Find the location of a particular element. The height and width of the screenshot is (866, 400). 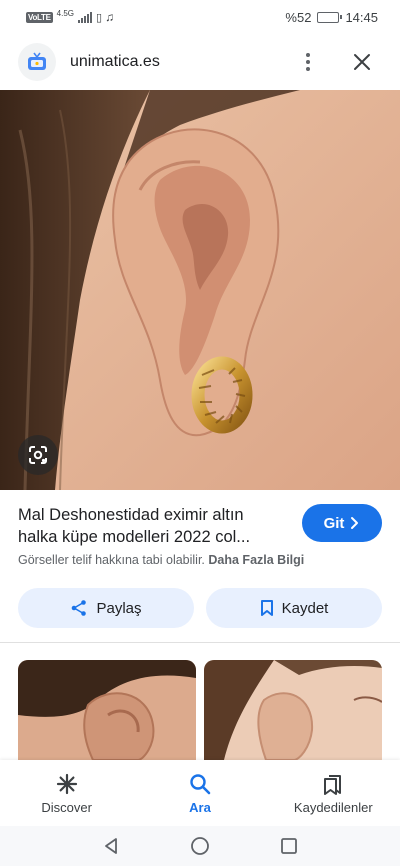

source-header: unimatica.es is located at coordinates (200, 62).